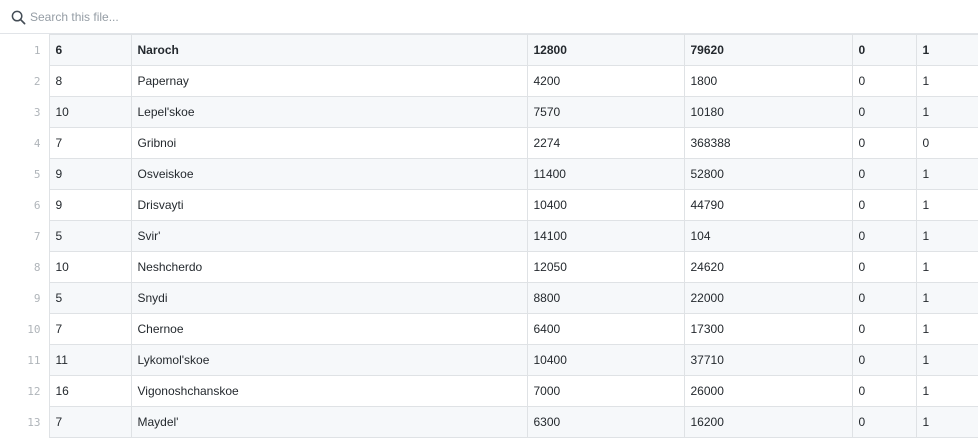 This screenshot has height=439, width=978. Describe the element at coordinates (25, 112) in the screenshot. I see `line-number: 3` at that location.